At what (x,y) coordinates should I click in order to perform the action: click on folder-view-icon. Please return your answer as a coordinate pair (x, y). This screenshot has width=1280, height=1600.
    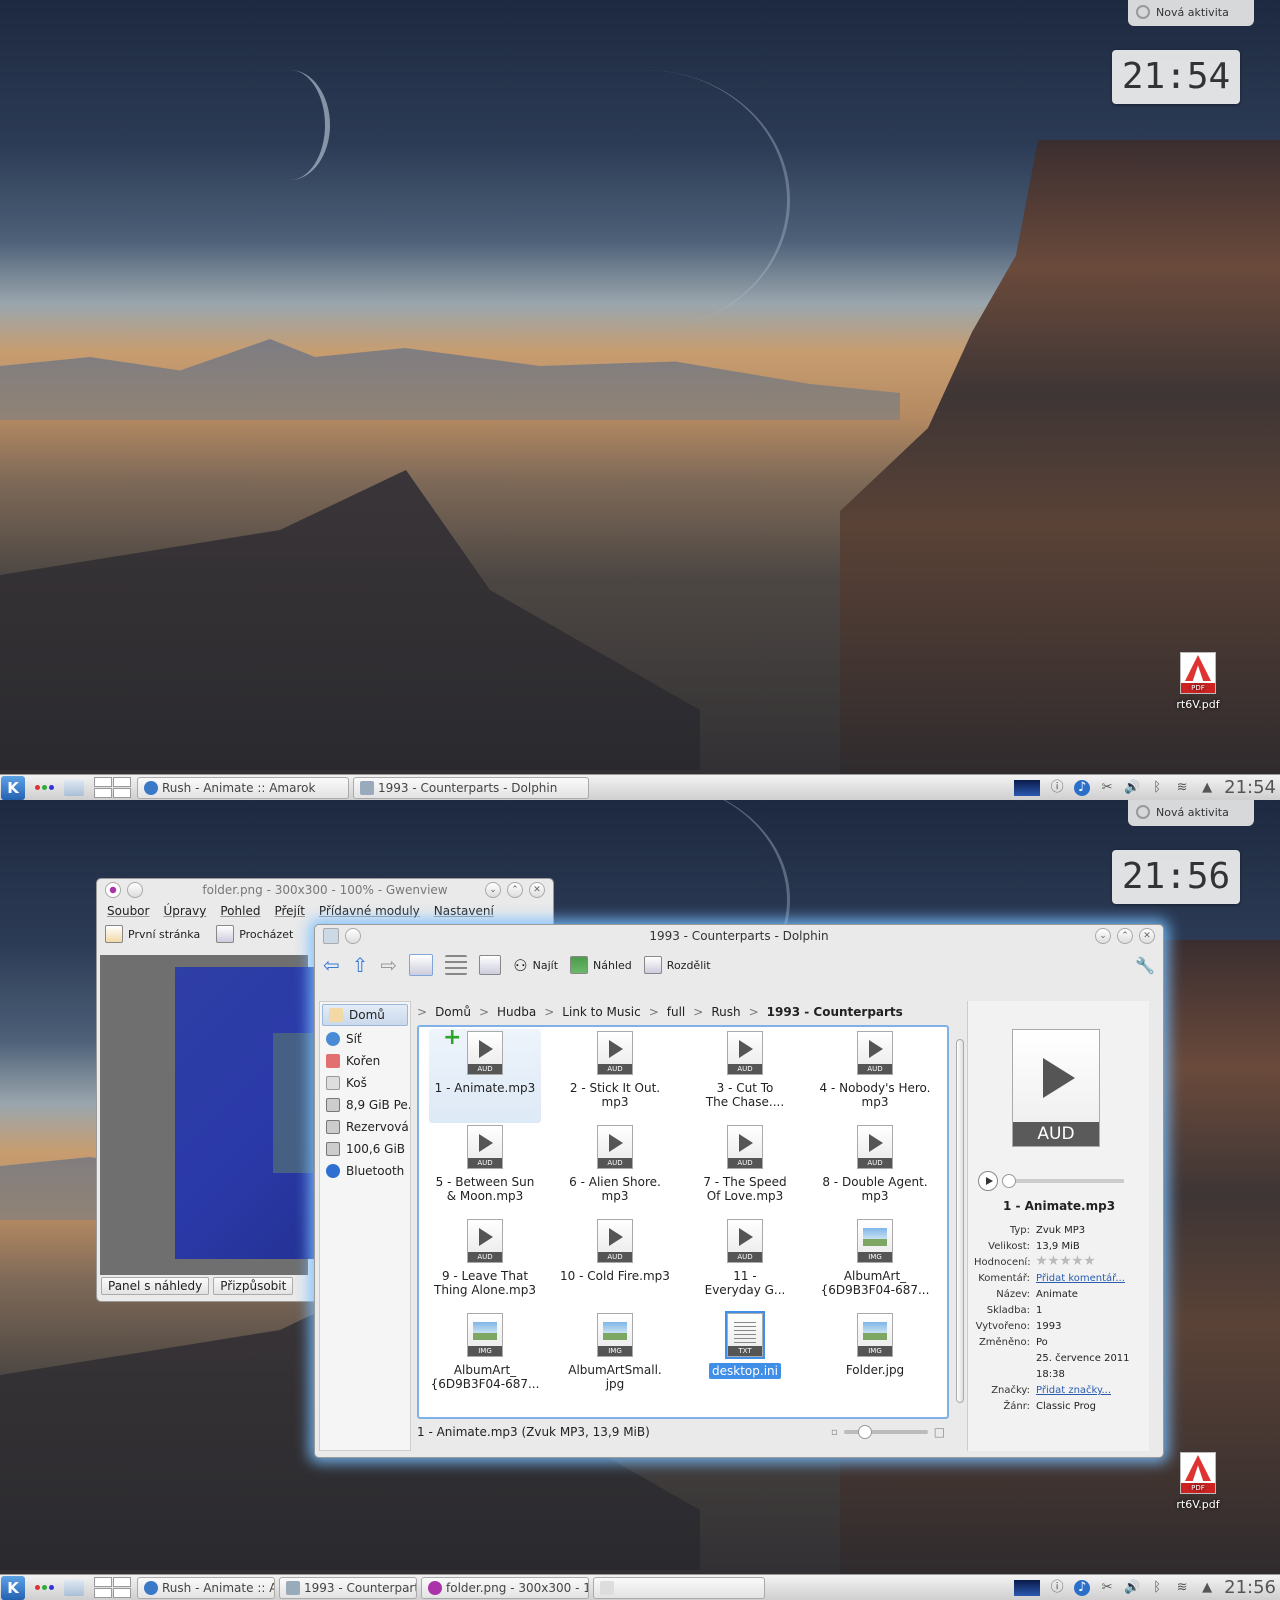
    Looking at the image, I should click on (74, 1587).